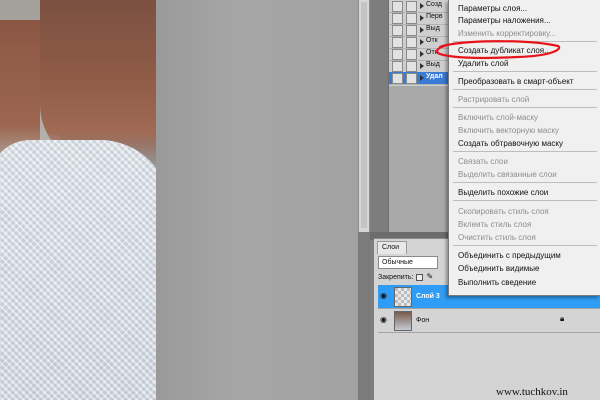 This screenshot has width=600, height=400. I want to click on lock-row: Закрепить: ✎, so click(418, 277).